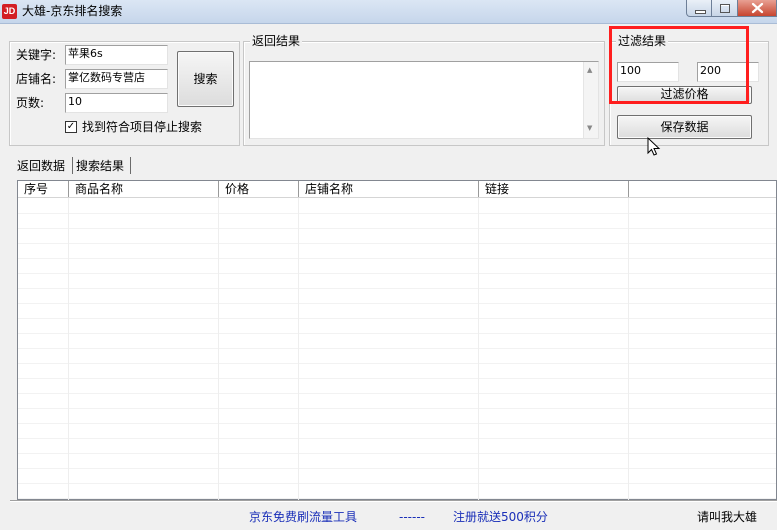  Describe the element at coordinates (116, 79) in the screenshot. I see `shop-input: 掌亿数码专营店` at that location.